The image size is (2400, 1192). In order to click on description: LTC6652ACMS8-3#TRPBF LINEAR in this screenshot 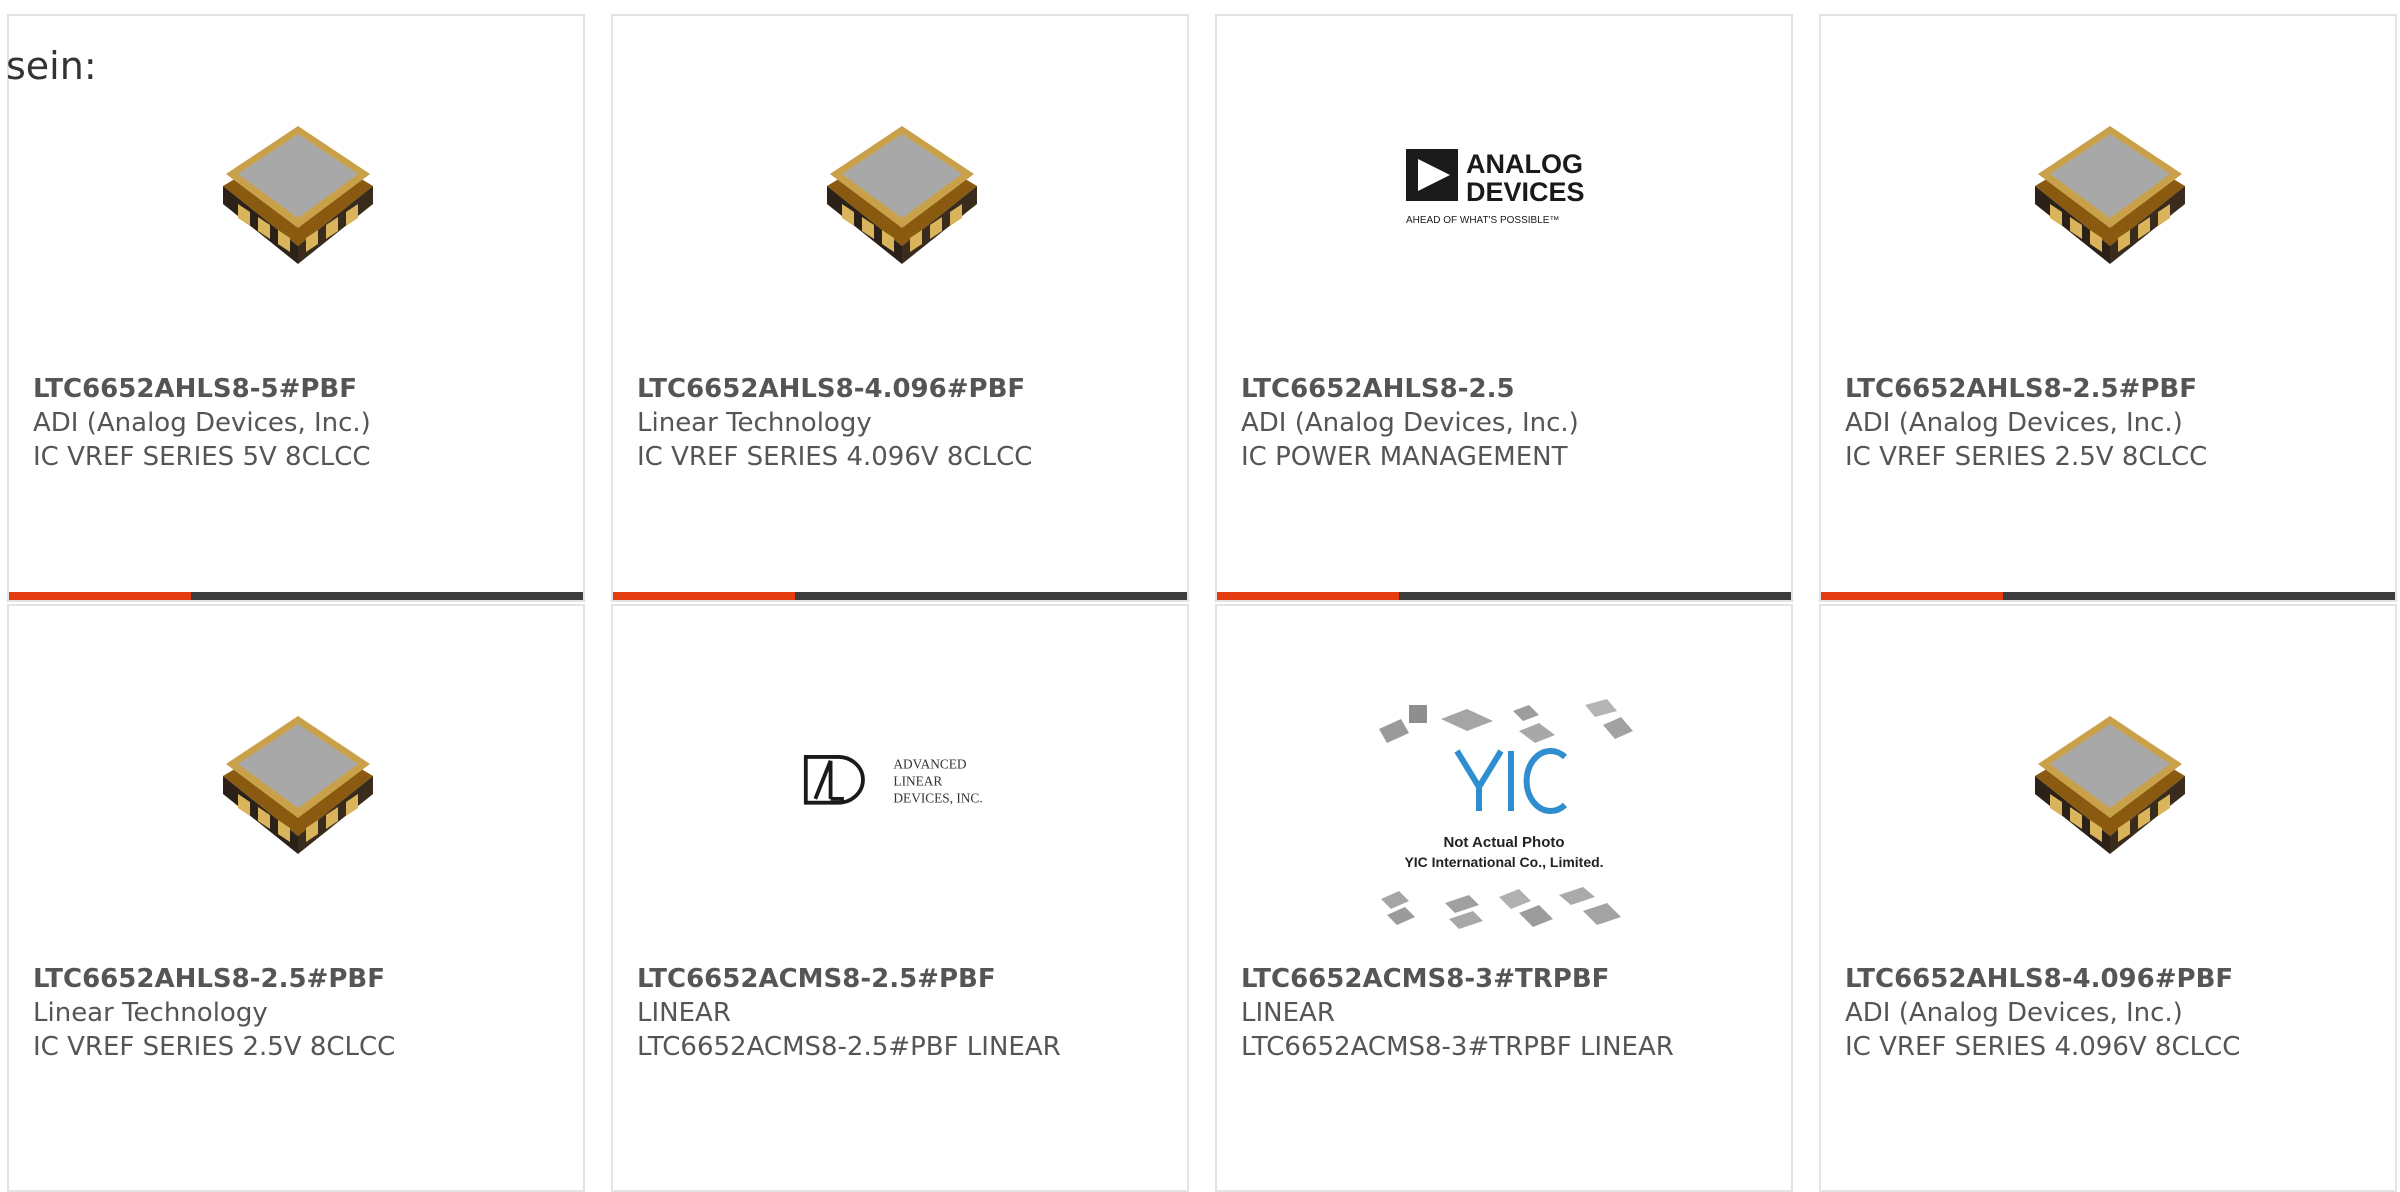, I will do `click(1457, 1047)`.